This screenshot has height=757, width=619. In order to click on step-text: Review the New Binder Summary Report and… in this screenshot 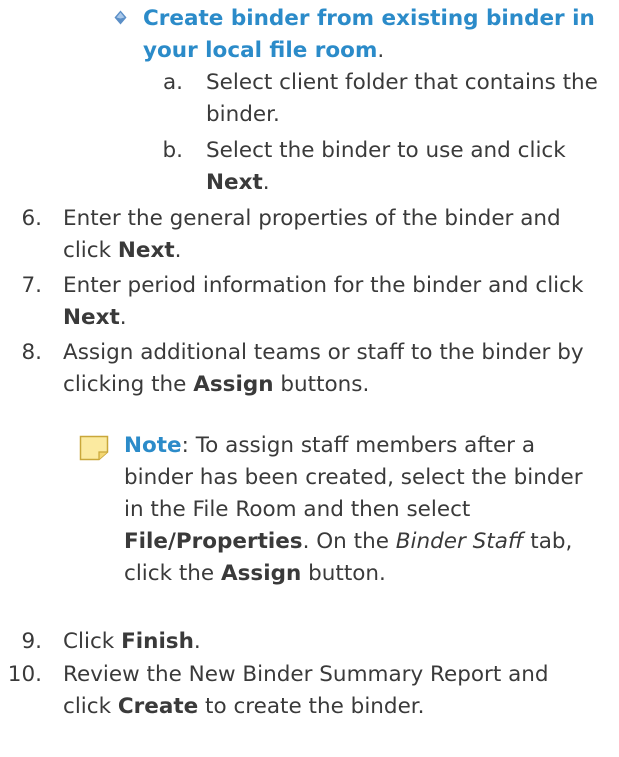, I will do `click(333, 691)`.